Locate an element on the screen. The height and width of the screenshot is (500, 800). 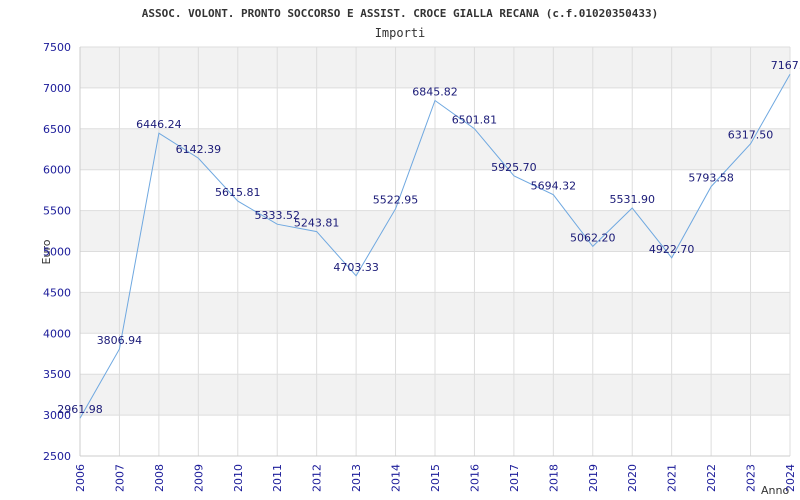
x-tick-label: 2011 is located at coordinates (277, 478).